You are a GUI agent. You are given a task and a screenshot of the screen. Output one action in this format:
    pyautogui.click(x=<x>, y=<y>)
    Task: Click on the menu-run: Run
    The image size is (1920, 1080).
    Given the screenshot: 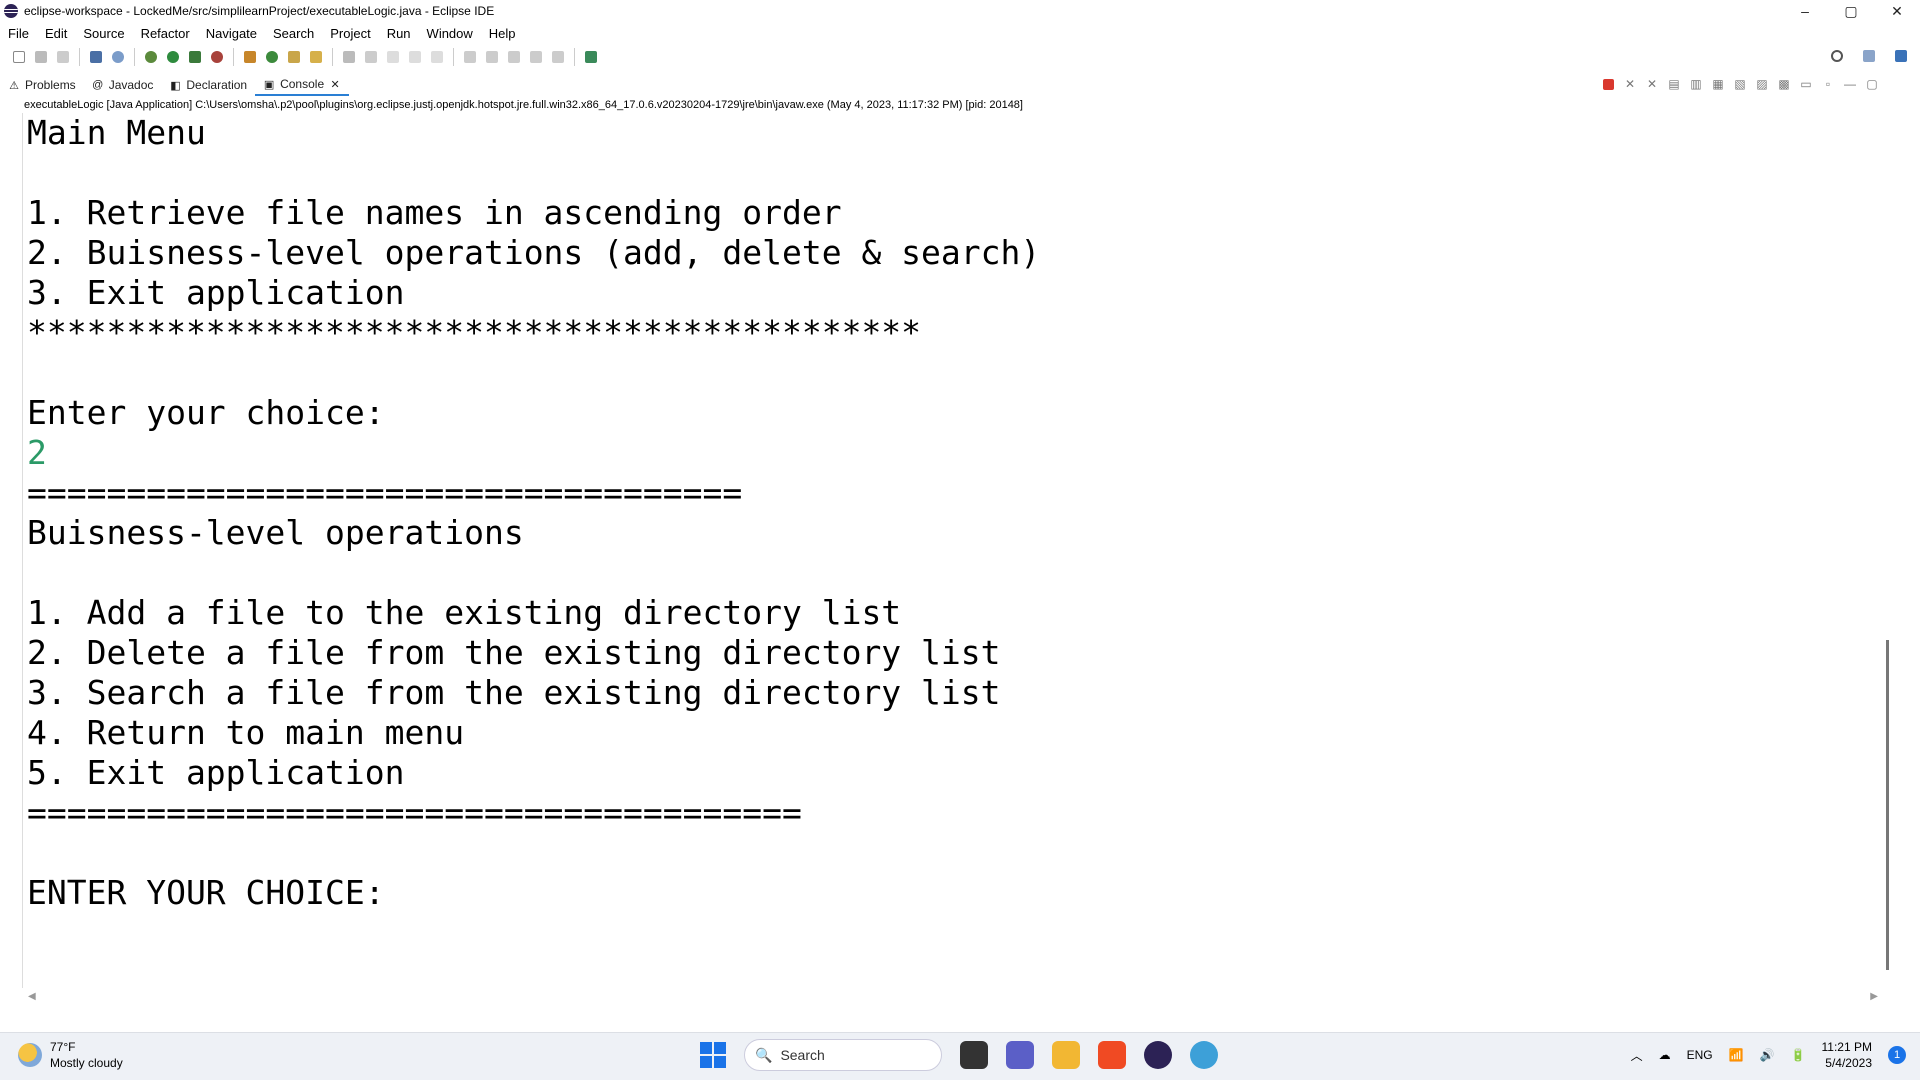 What is the action you would take?
    pyautogui.click(x=399, y=33)
    